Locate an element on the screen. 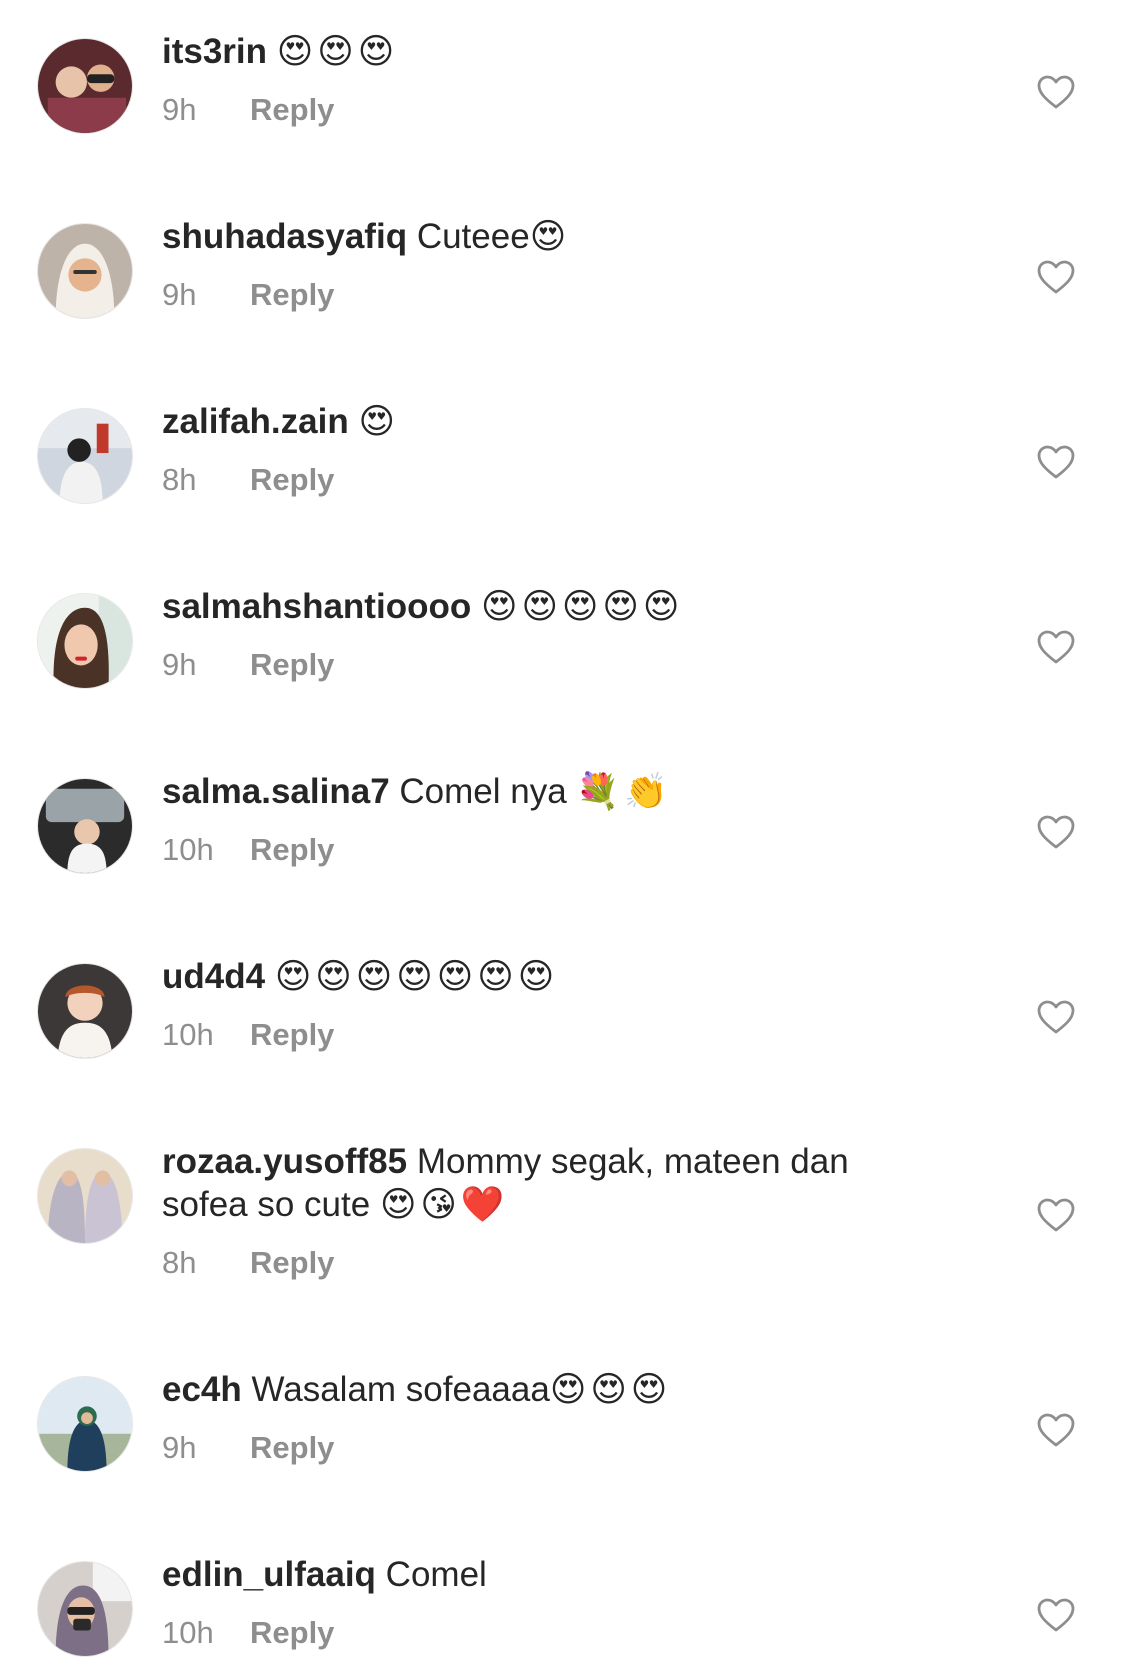 Image resolution: width=1125 pixels, height=1668 pixels. username: shuhadasyafiq is located at coordinates (284, 236).